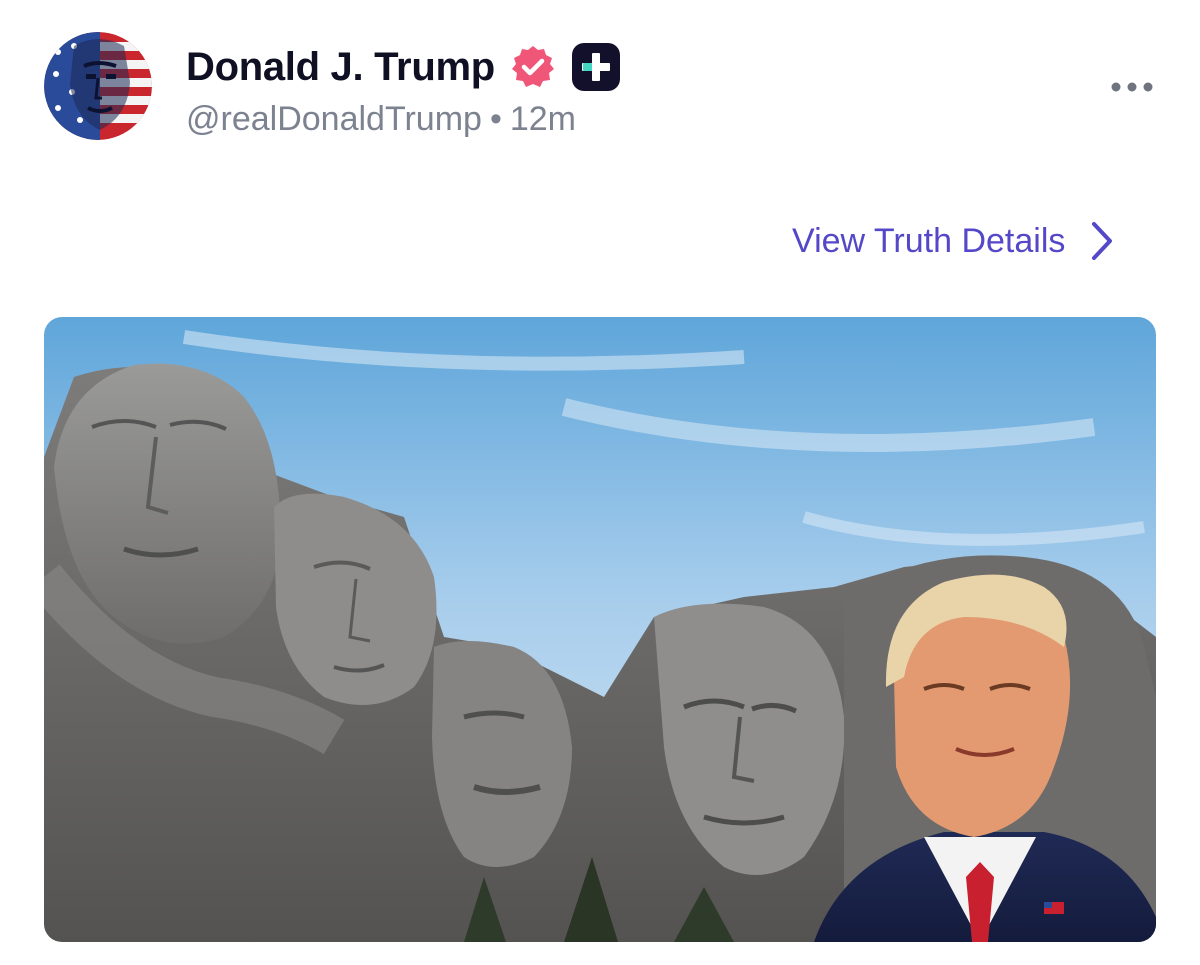 The height and width of the screenshot is (965, 1200). What do you see at coordinates (334, 119) in the screenshot?
I see `author-handle: @realDonaldTrump` at bounding box center [334, 119].